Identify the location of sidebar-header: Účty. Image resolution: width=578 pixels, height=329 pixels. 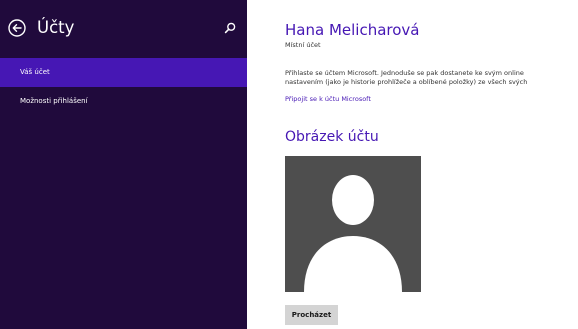
(124, 32).